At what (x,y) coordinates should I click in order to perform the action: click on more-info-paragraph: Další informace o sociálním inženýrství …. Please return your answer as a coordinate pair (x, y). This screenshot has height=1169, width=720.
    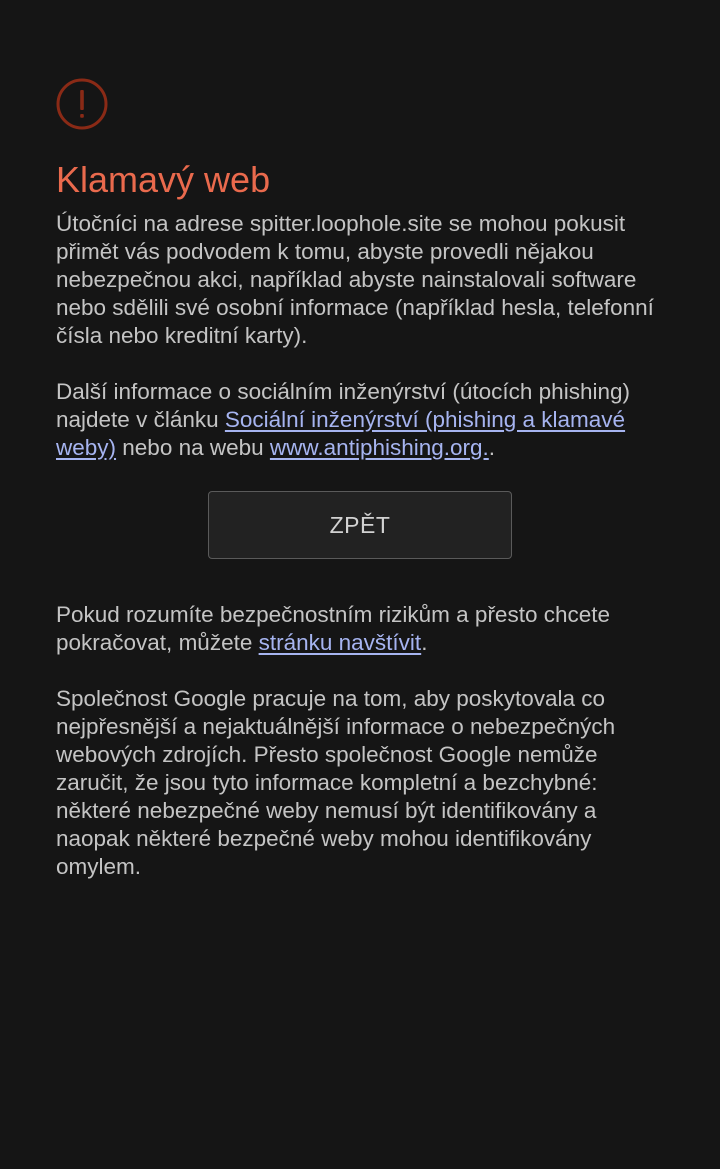
    Looking at the image, I should click on (361, 420).